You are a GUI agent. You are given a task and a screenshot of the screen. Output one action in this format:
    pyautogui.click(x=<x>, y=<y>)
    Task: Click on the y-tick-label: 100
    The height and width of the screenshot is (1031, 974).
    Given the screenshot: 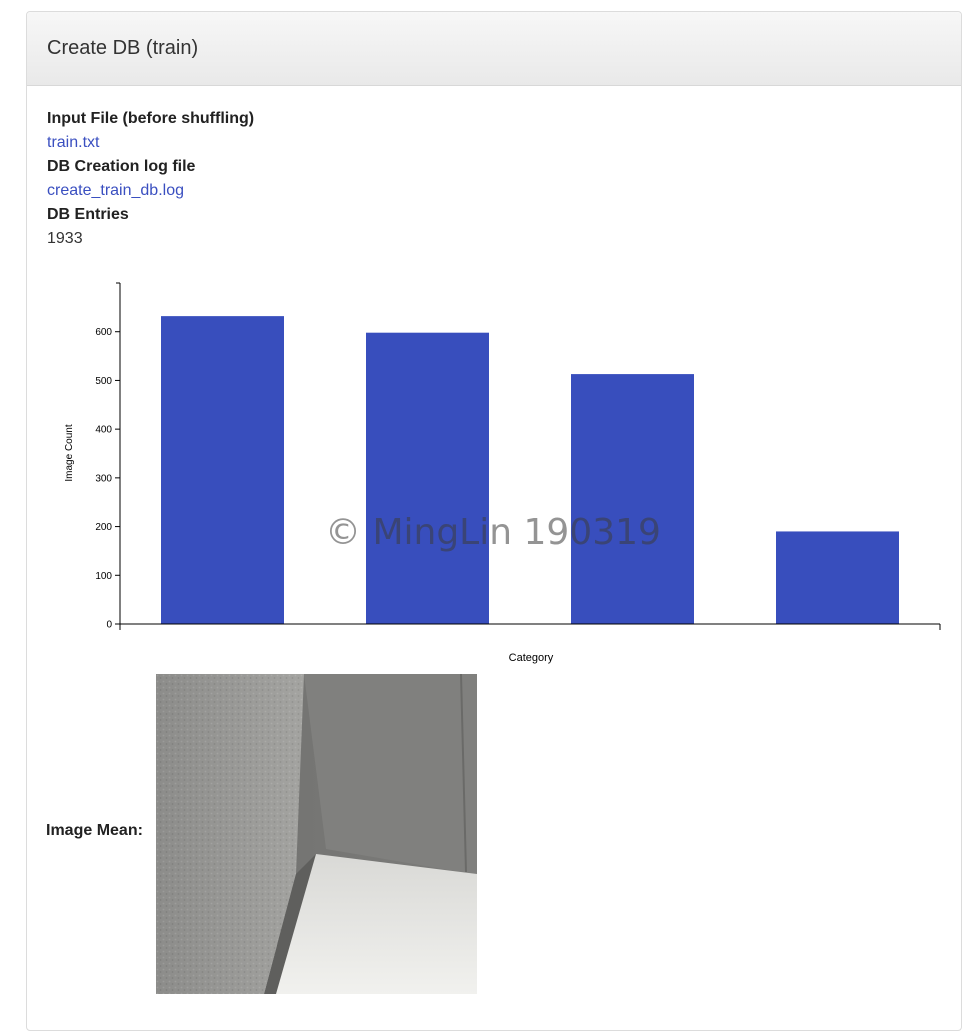 What is the action you would take?
    pyautogui.click(x=103, y=576)
    